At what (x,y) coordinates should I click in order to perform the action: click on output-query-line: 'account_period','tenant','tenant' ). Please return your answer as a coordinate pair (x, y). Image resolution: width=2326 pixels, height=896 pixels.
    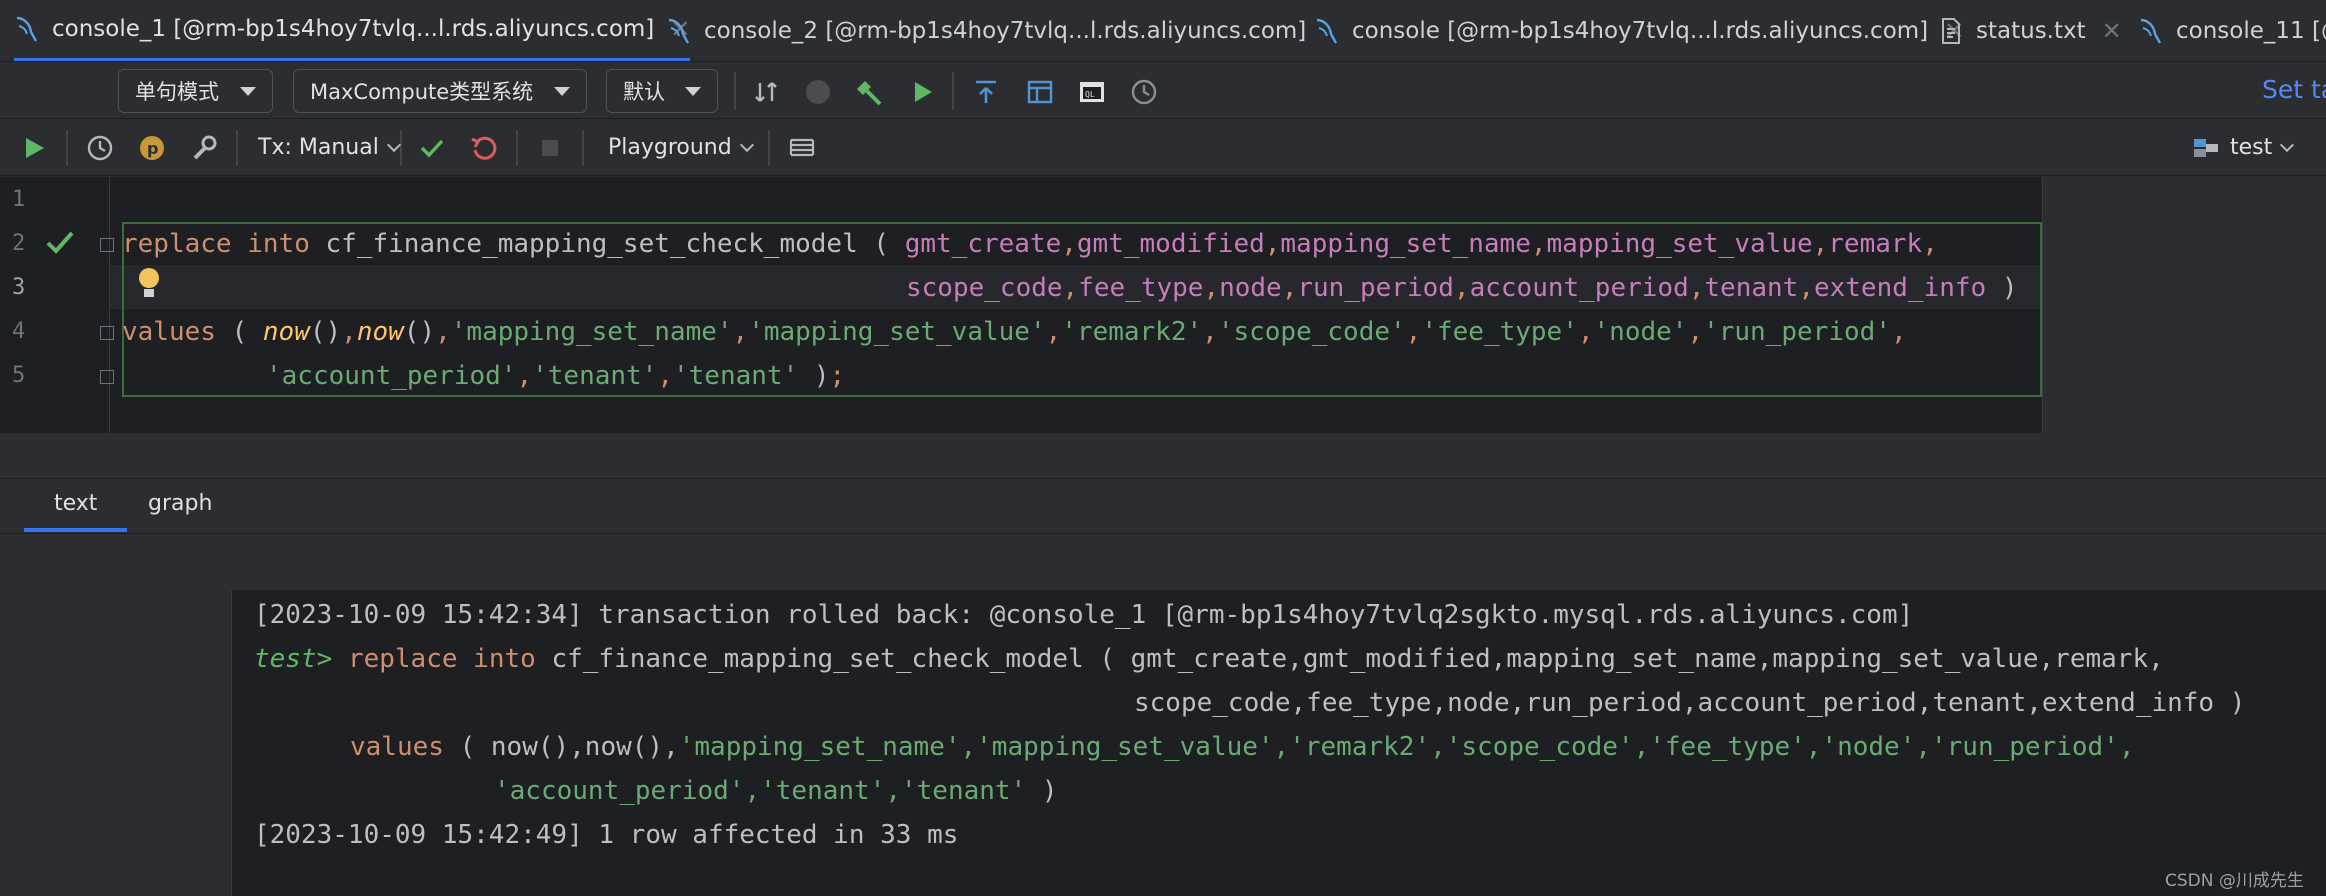
    Looking at the image, I should click on (776, 791).